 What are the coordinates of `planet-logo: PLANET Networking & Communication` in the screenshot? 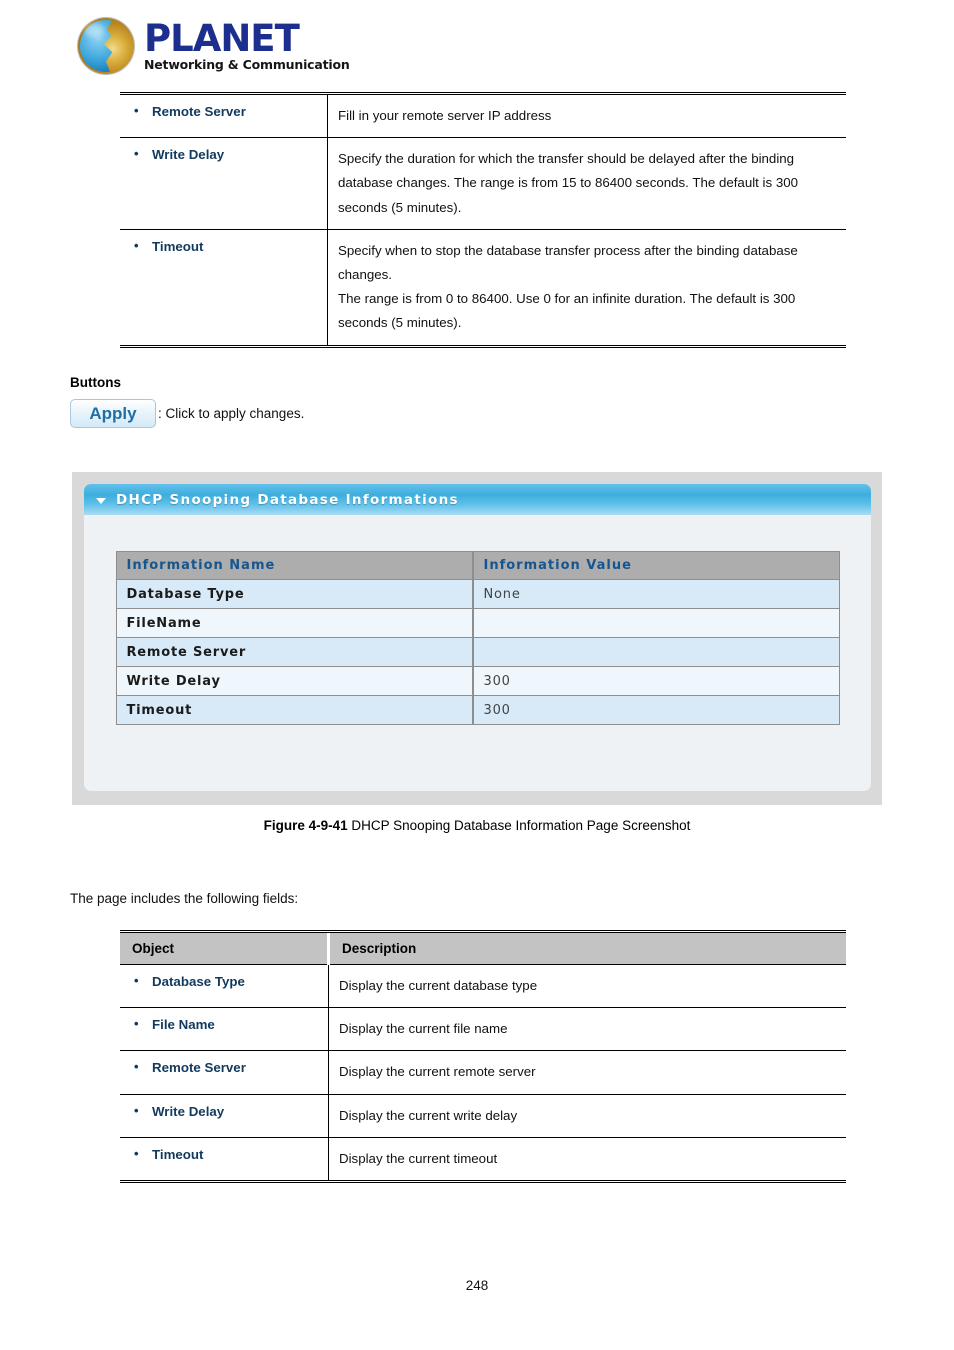 It's located at (214, 46).